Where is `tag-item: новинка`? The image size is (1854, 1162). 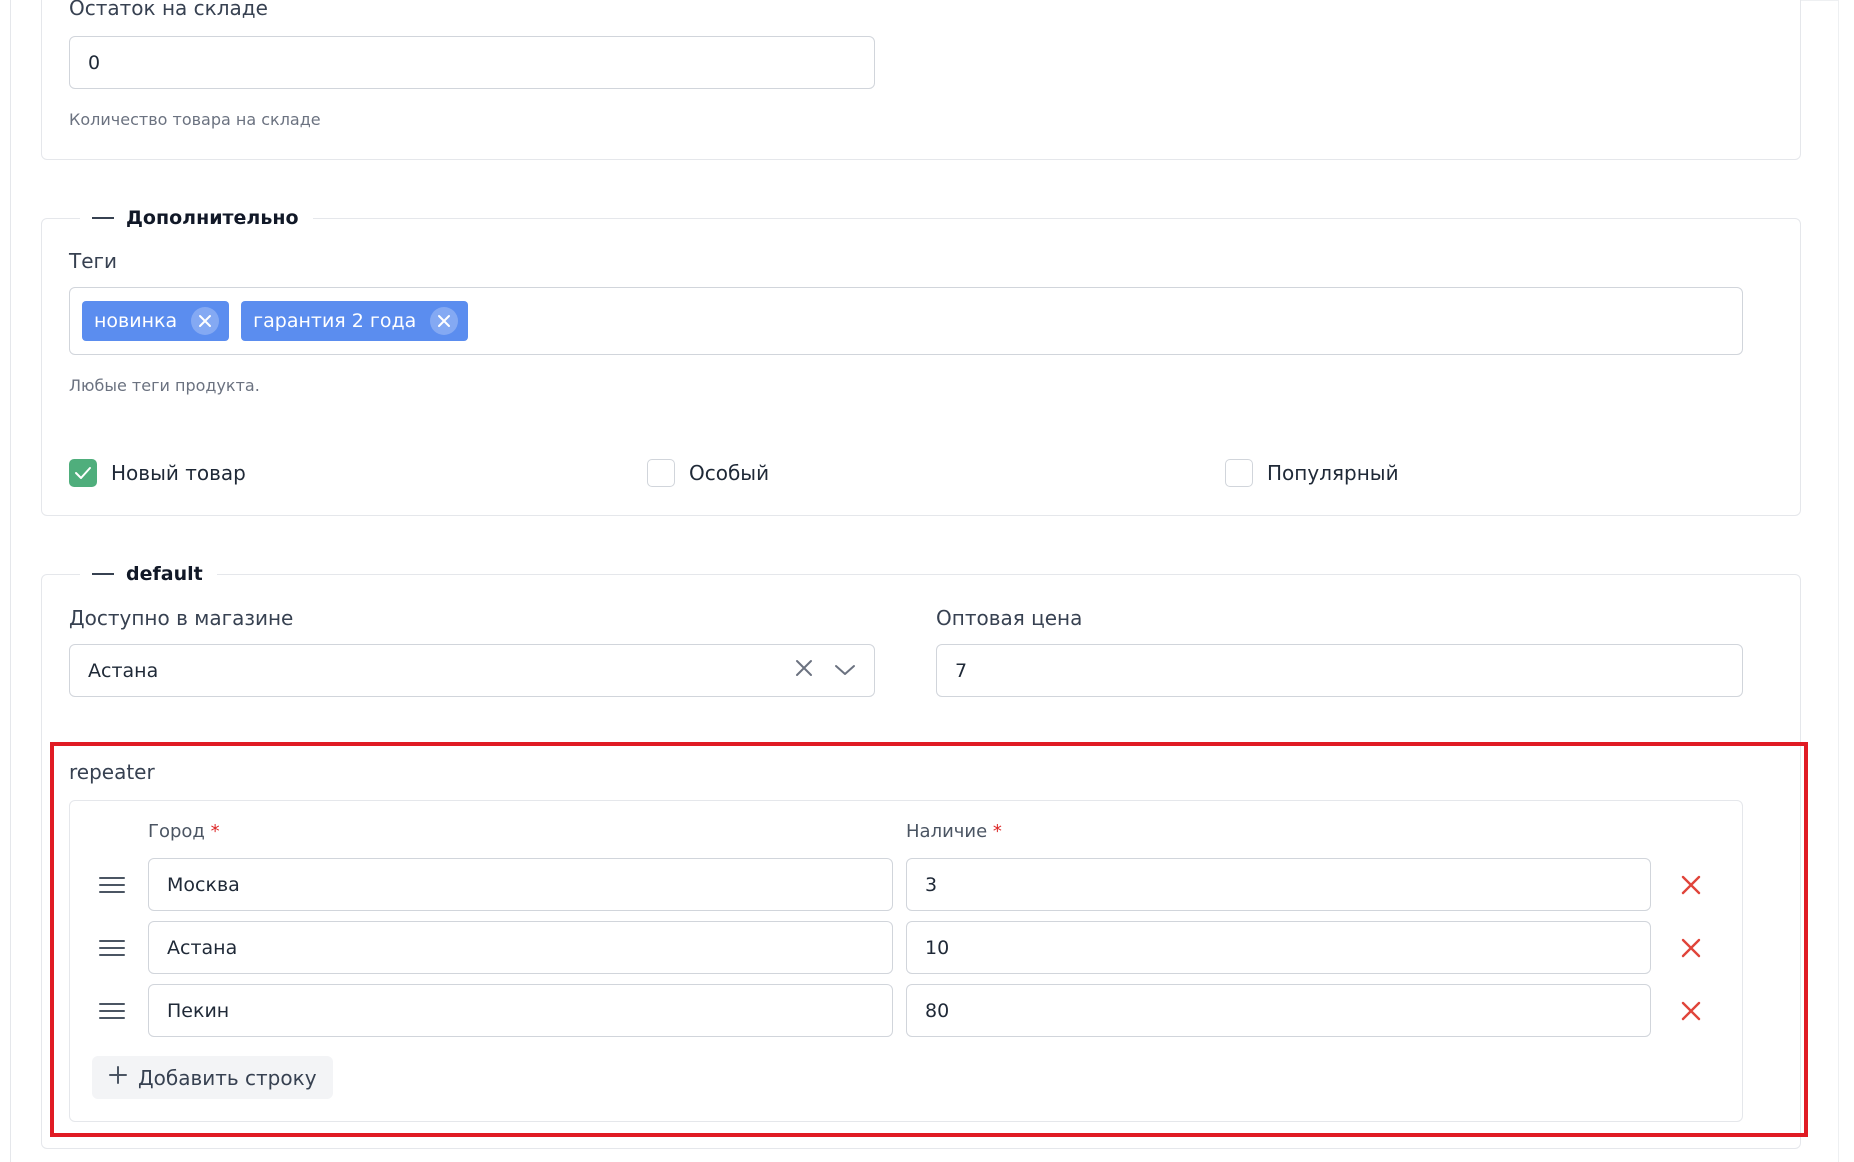 tag-item: новинка is located at coordinates (156, 321).